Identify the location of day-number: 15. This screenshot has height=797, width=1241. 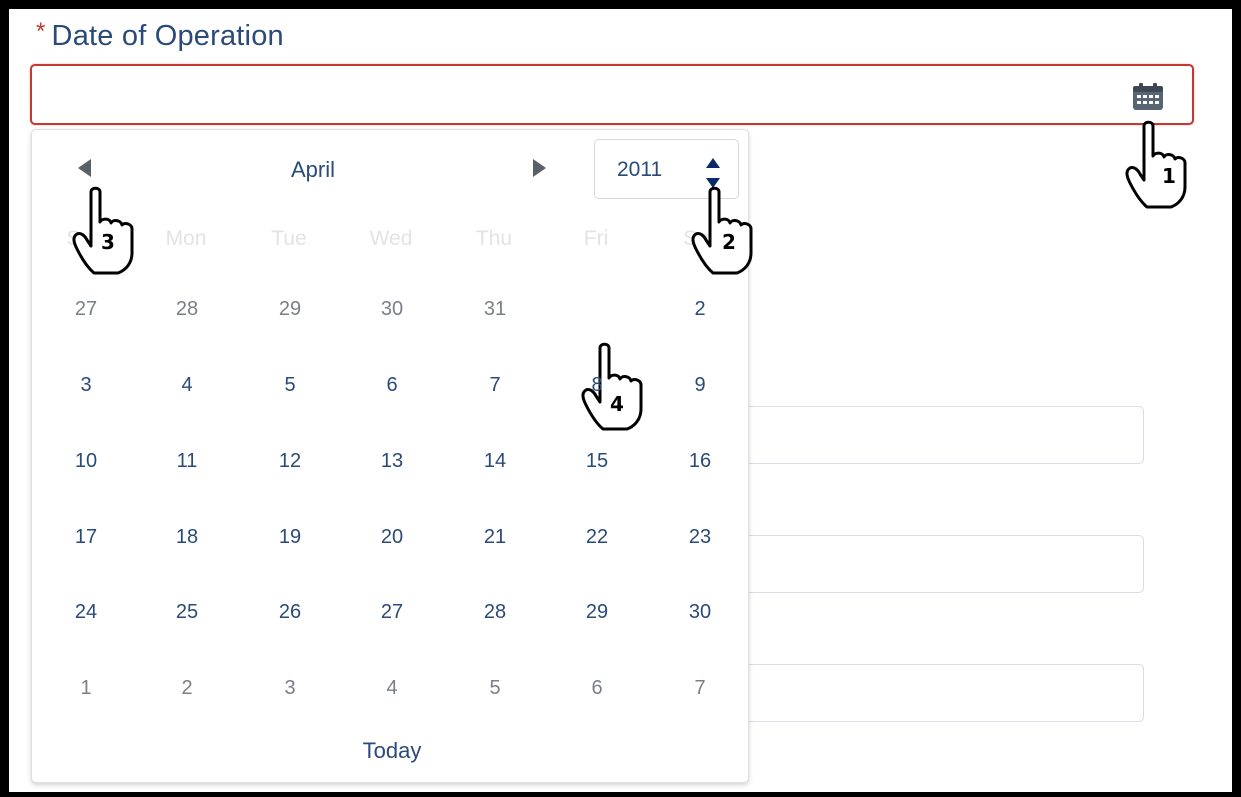
(597, 461).